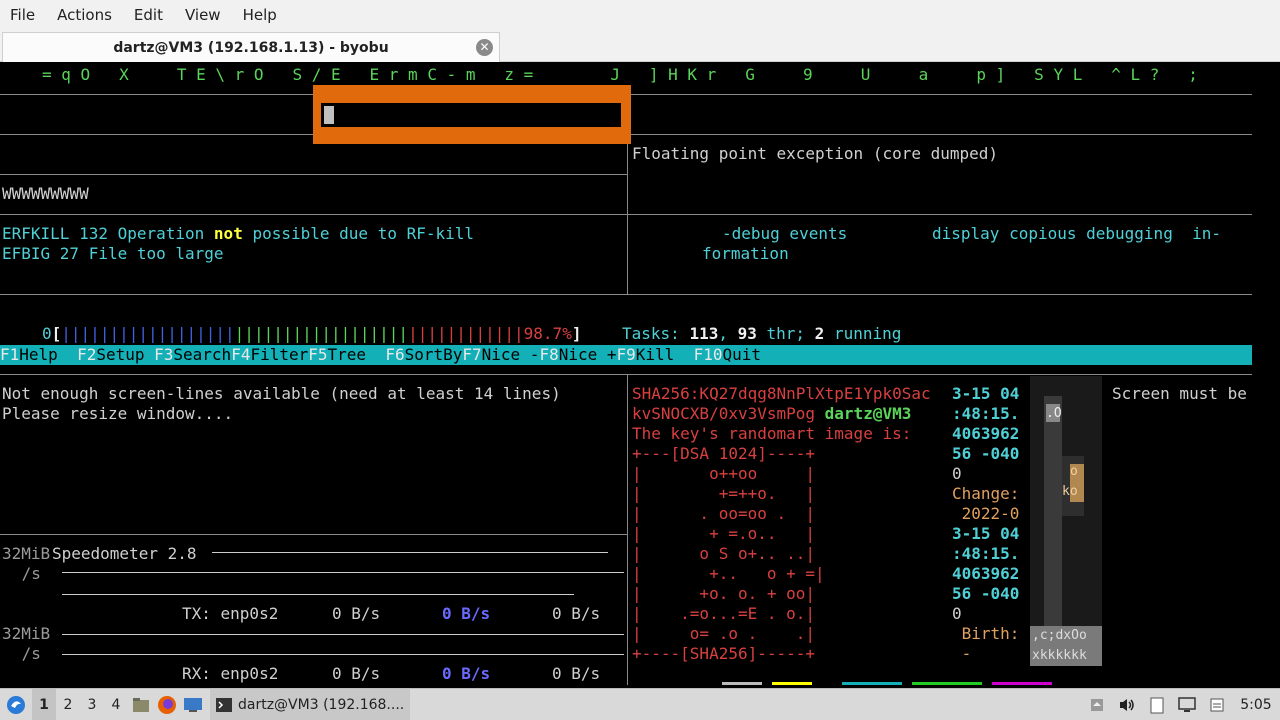 The image size is (1280, 720). I want to click on fkey-help: Help, so click(48, 355).